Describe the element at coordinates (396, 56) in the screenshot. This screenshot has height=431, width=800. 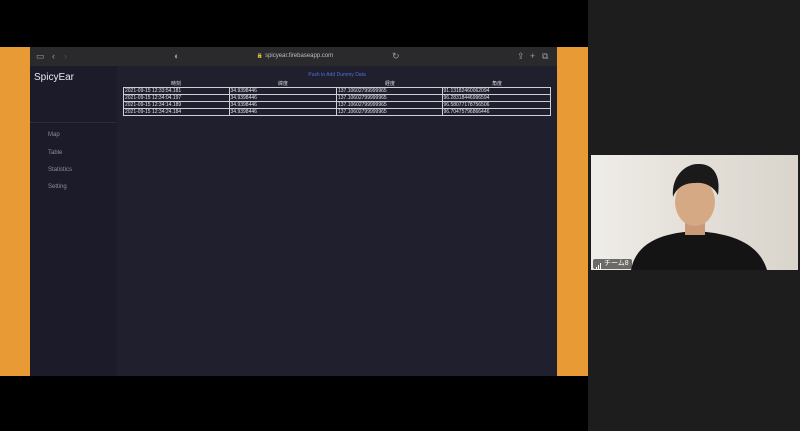
I see `reload-icon: ↻` at that location.